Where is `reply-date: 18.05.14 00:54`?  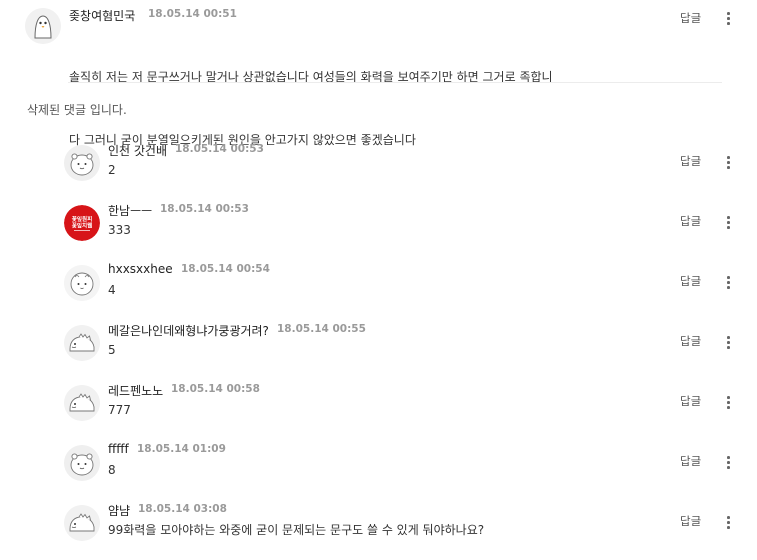
reply-date: 18.05.14 00:54 is located at coordinates (225, 269).